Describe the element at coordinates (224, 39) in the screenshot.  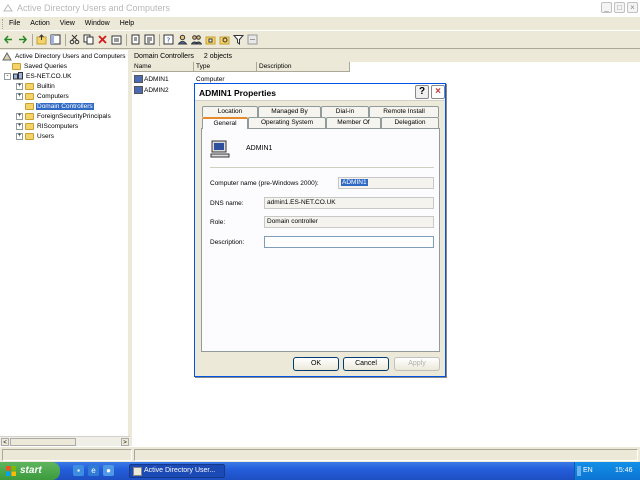
I see `find-icon` at that location.